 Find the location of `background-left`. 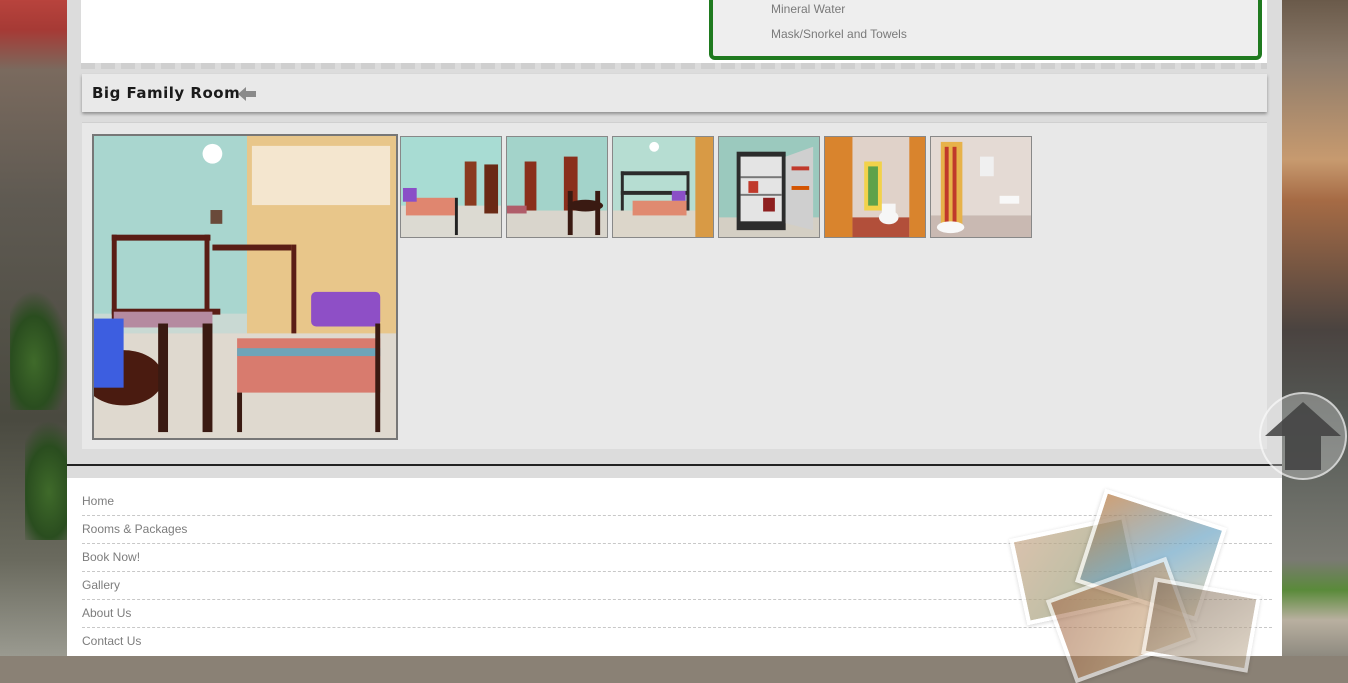

background-left is located at coordinates (42, 328).